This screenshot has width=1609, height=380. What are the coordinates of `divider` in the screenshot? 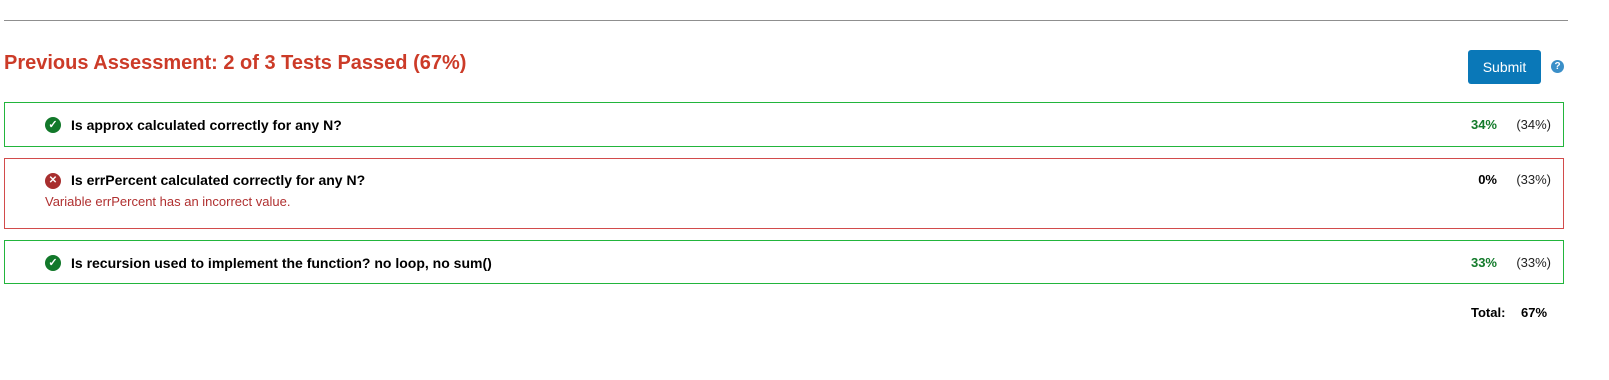 It's located at (786, 20).